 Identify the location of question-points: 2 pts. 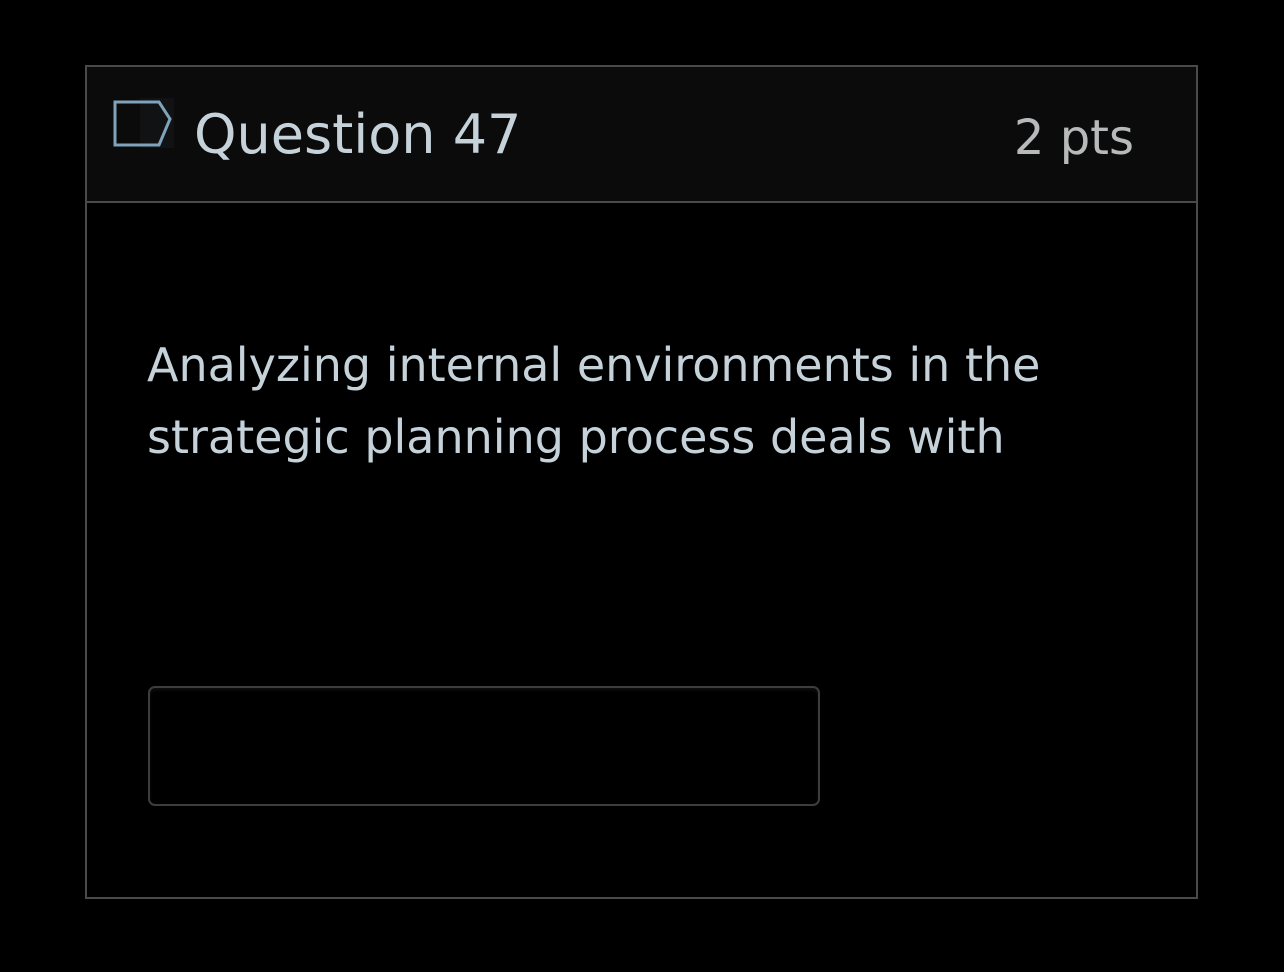
(1073, 138).